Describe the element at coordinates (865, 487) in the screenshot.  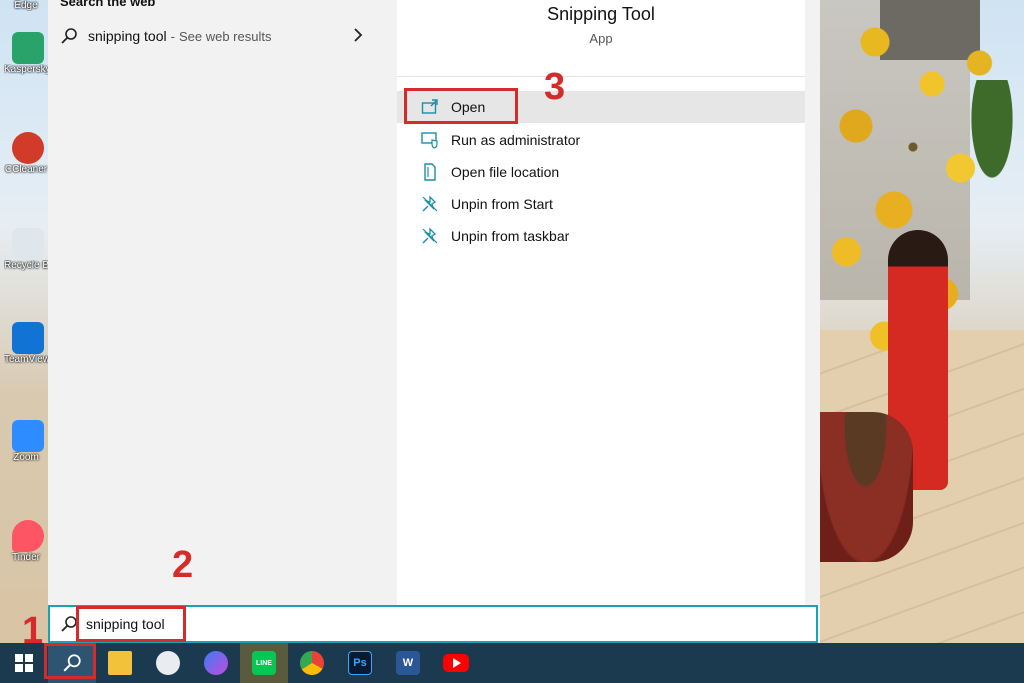
I see `wallpaper-pot` at that location.